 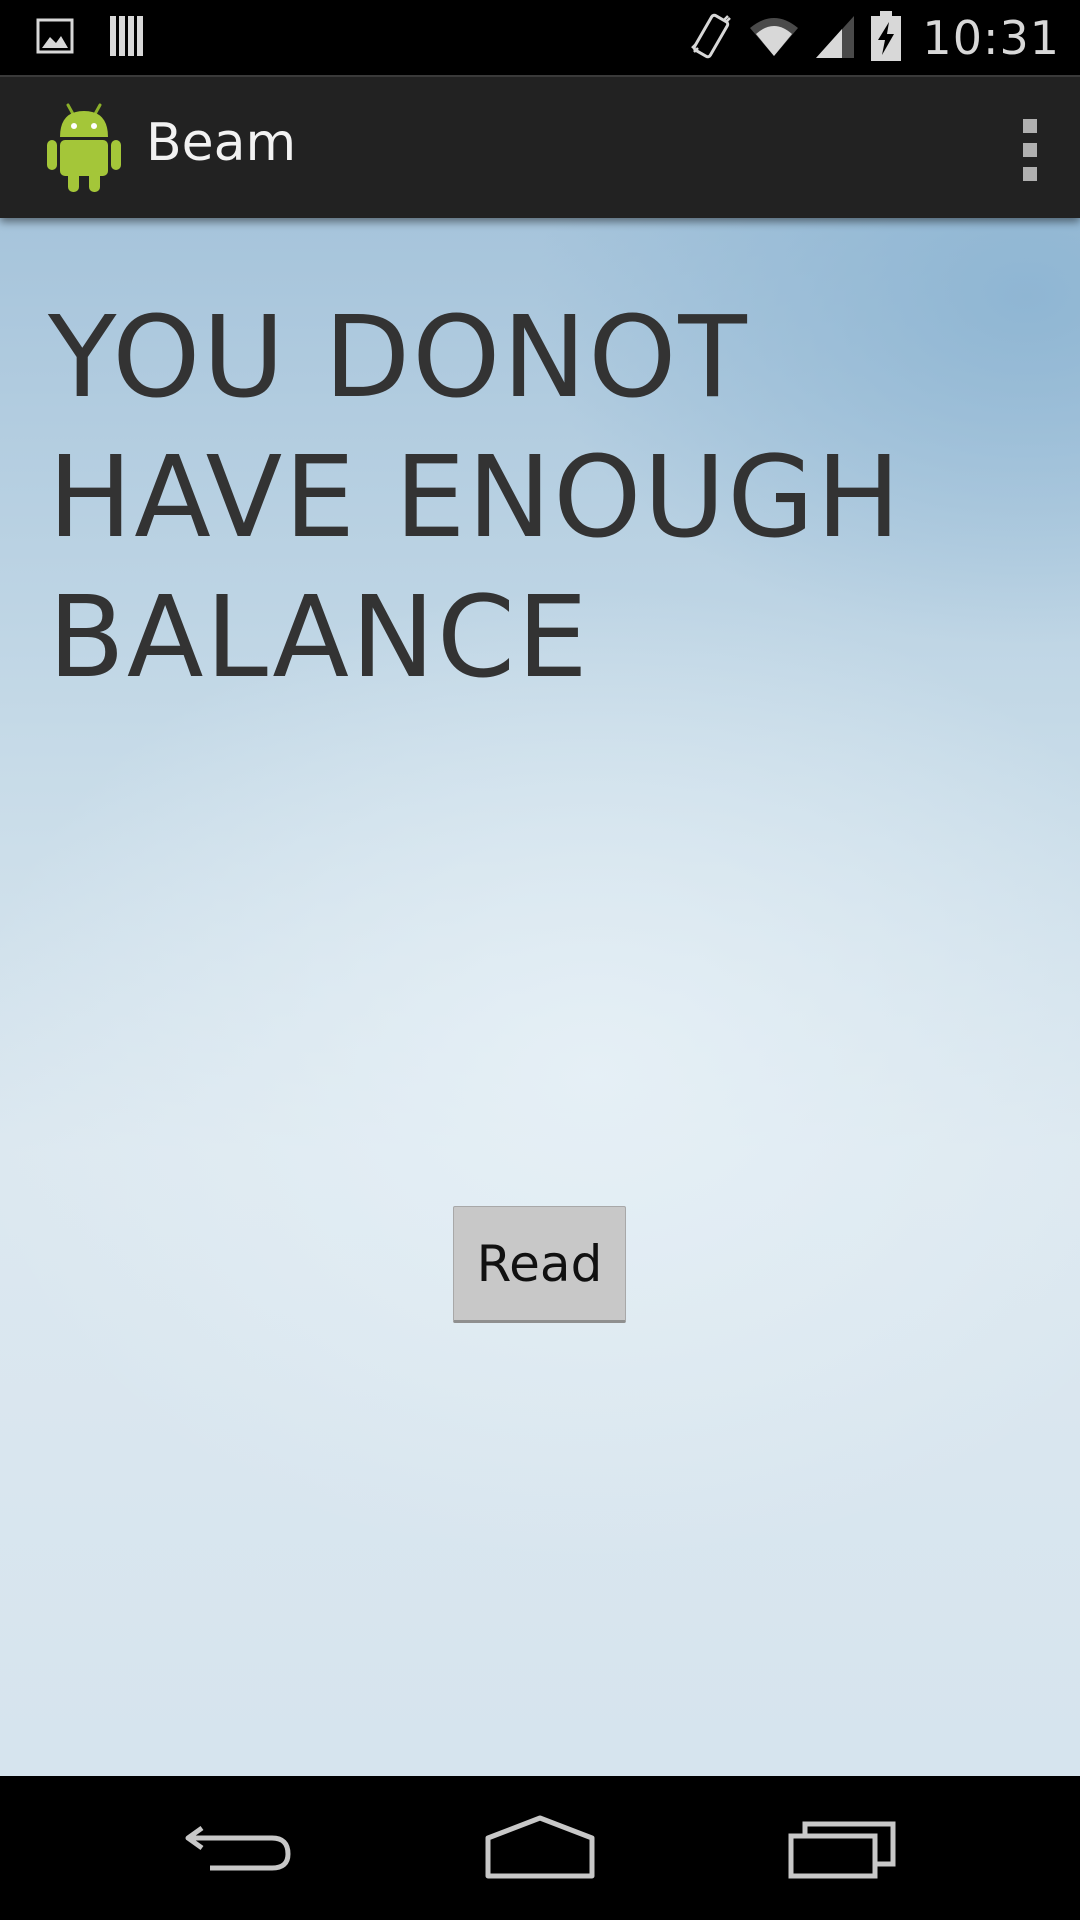 I want to click on cell-signal-icon, so click(x=835, y=38).